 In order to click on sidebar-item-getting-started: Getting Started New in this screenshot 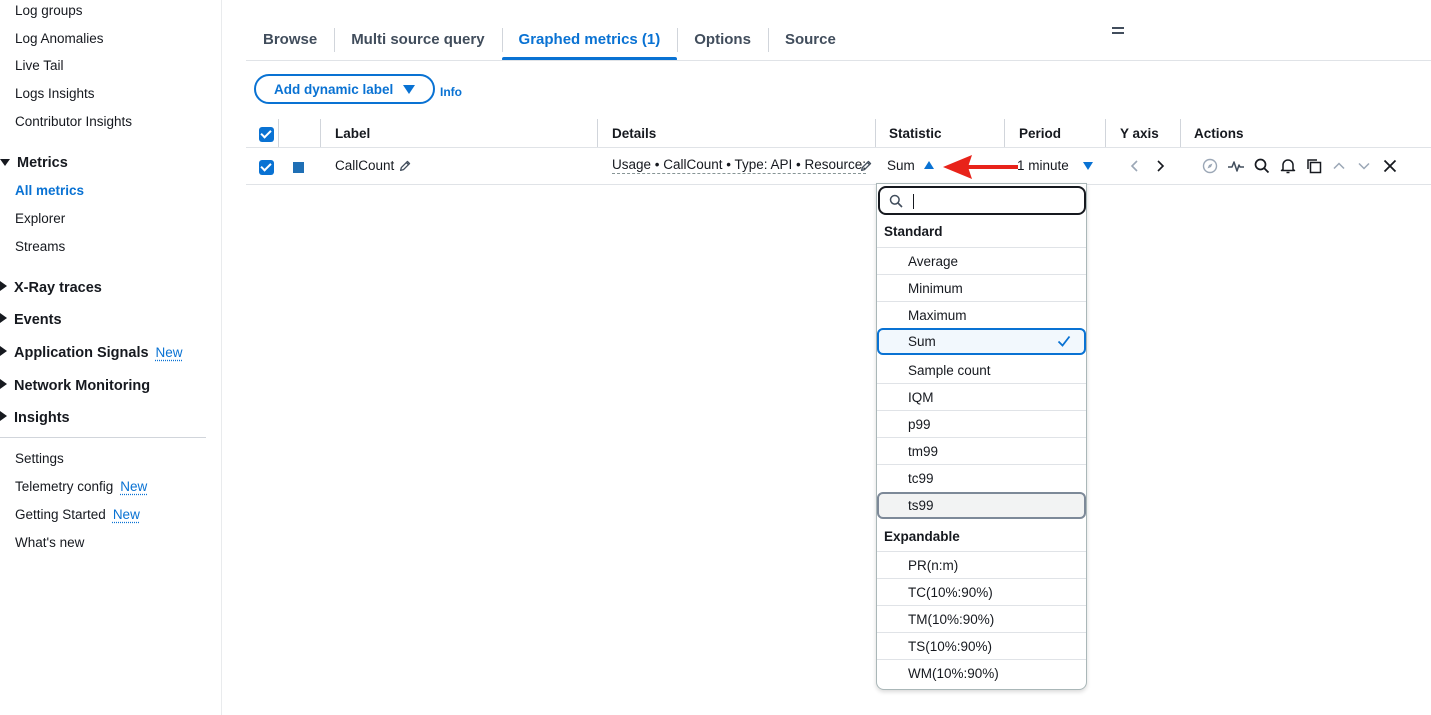, I will do `click(77, 514)`.